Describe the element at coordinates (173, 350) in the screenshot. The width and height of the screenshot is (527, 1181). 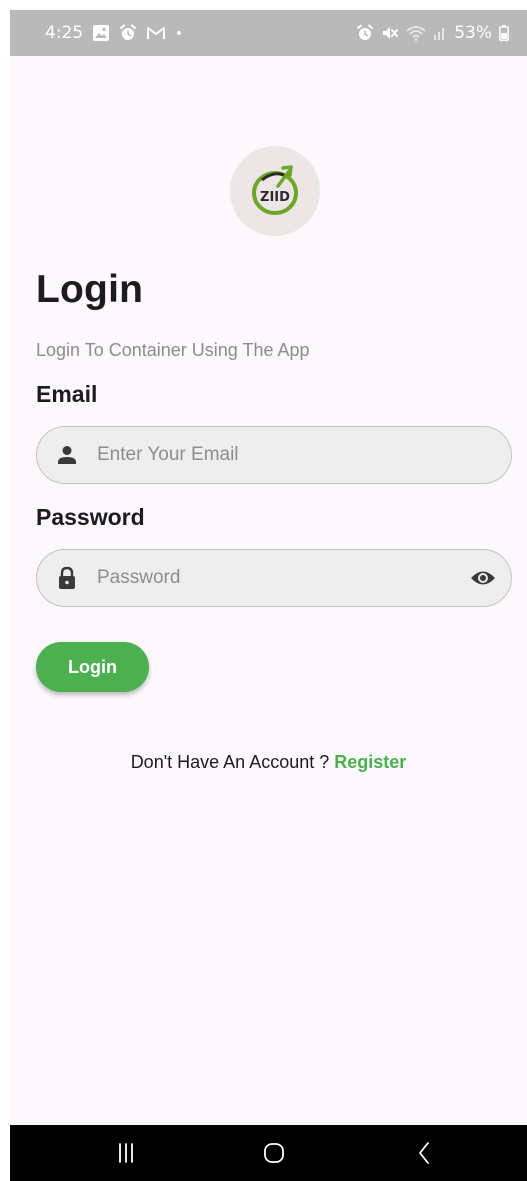
I see `page-subtitle: Login To Container Using The App` at that location.